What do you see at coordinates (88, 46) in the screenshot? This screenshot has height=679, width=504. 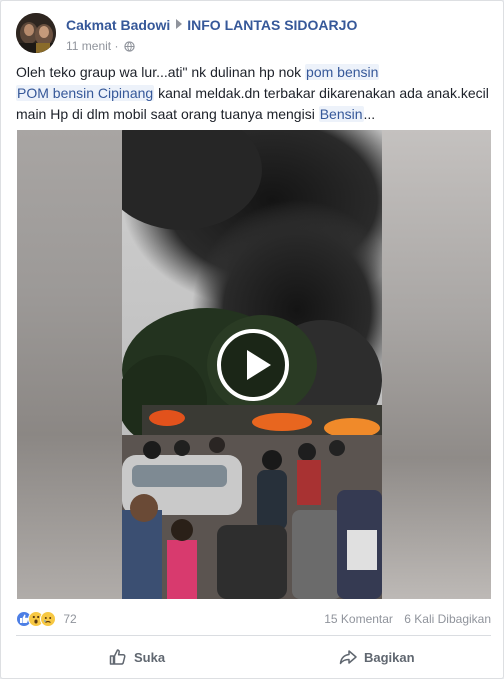 I see `post-time: 11 menit` at bounding box center [88, 46].